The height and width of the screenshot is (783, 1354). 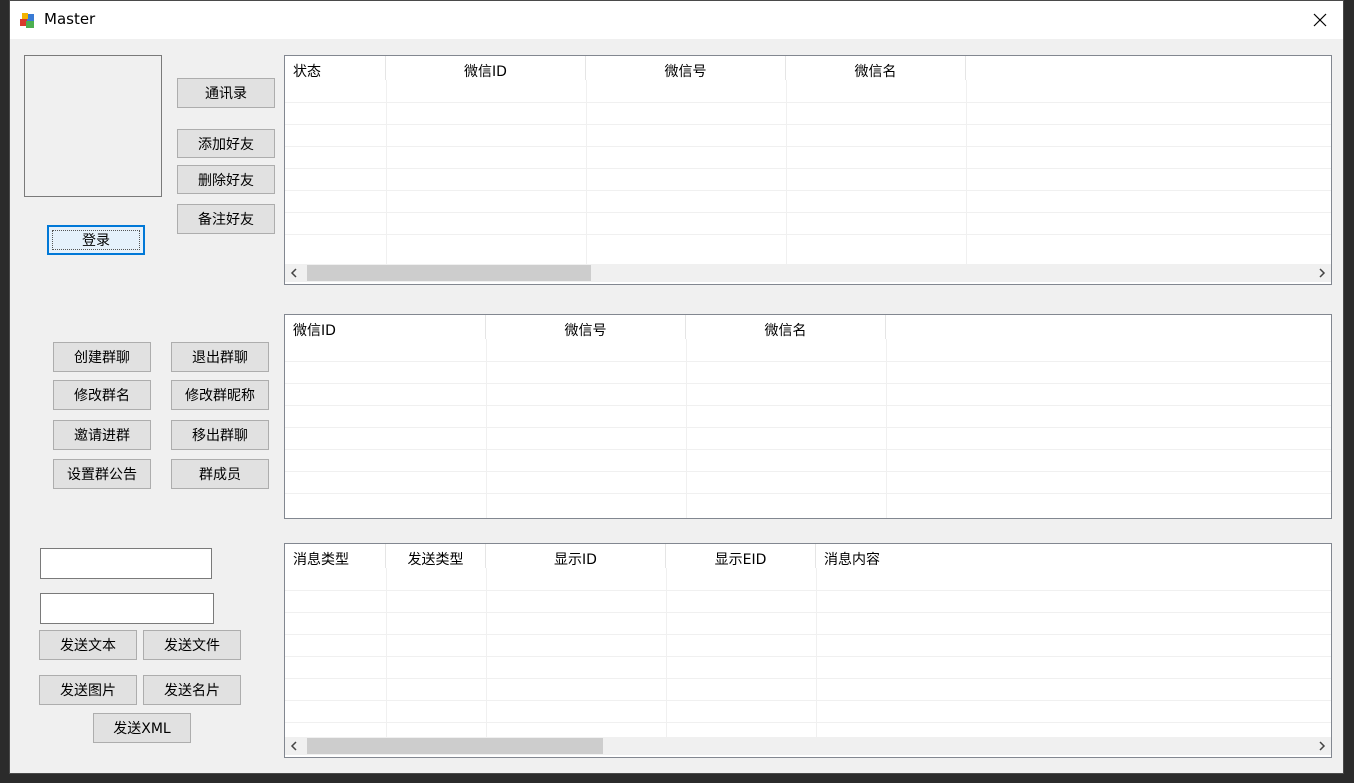 I want to click on title-bar: Master, so click(x=676, y=20).